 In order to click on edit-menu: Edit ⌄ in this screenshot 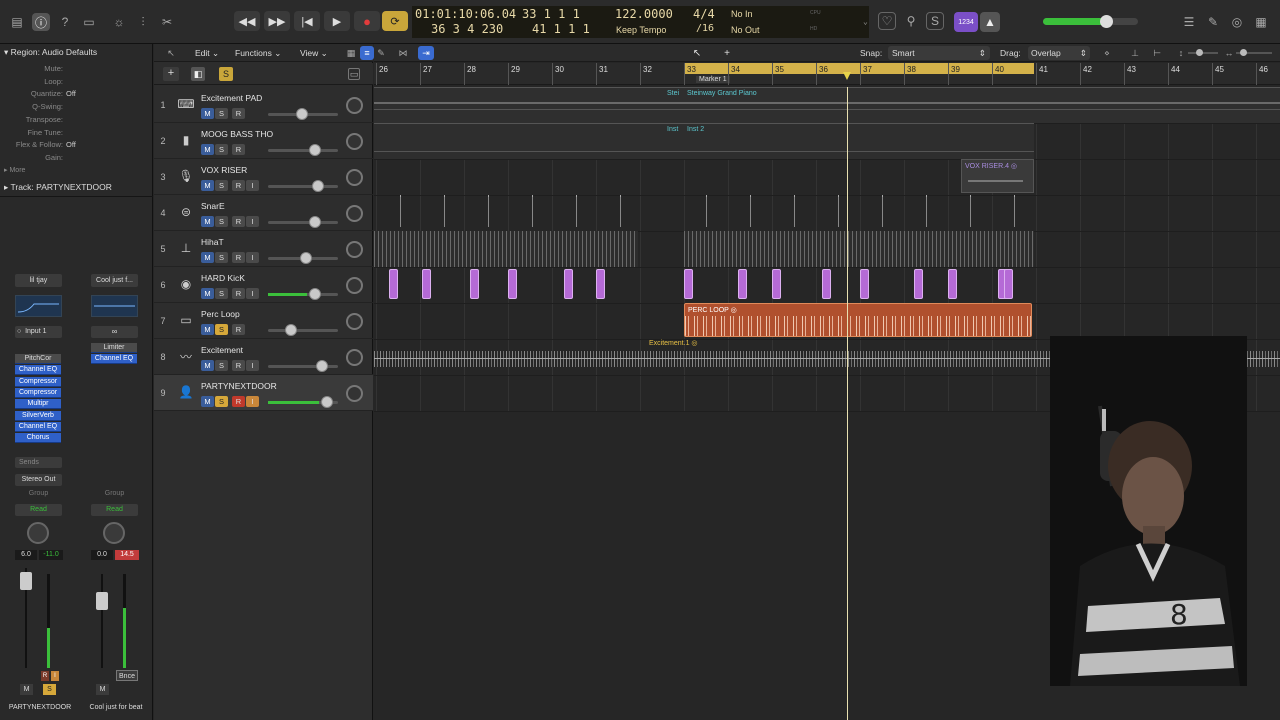, I will do `click(207, 53)`.